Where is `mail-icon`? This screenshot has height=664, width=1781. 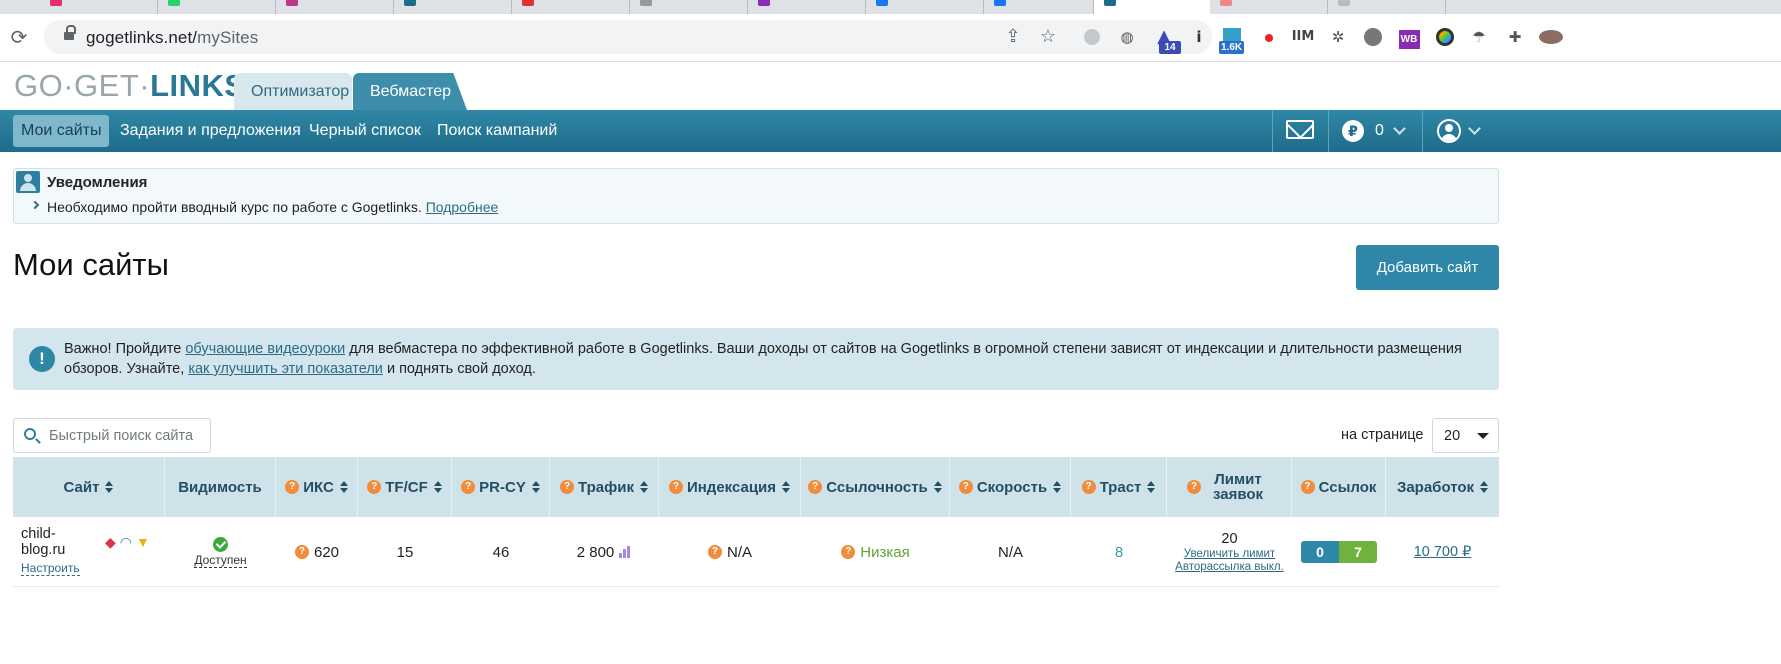
mail-icon is located at coordinates (1300, 129).